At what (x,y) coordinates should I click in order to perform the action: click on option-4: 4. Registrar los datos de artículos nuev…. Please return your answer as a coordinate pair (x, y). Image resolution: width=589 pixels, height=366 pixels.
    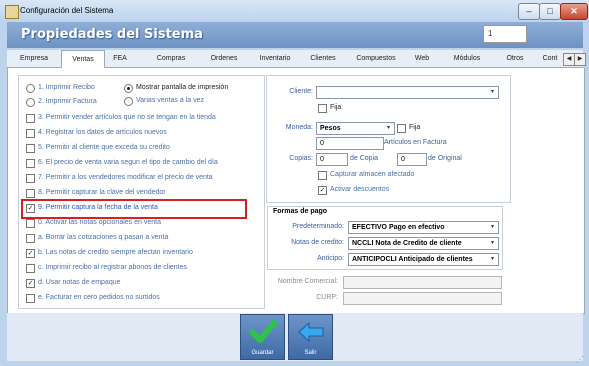
    Looking at the image, I should click on (96, 133).